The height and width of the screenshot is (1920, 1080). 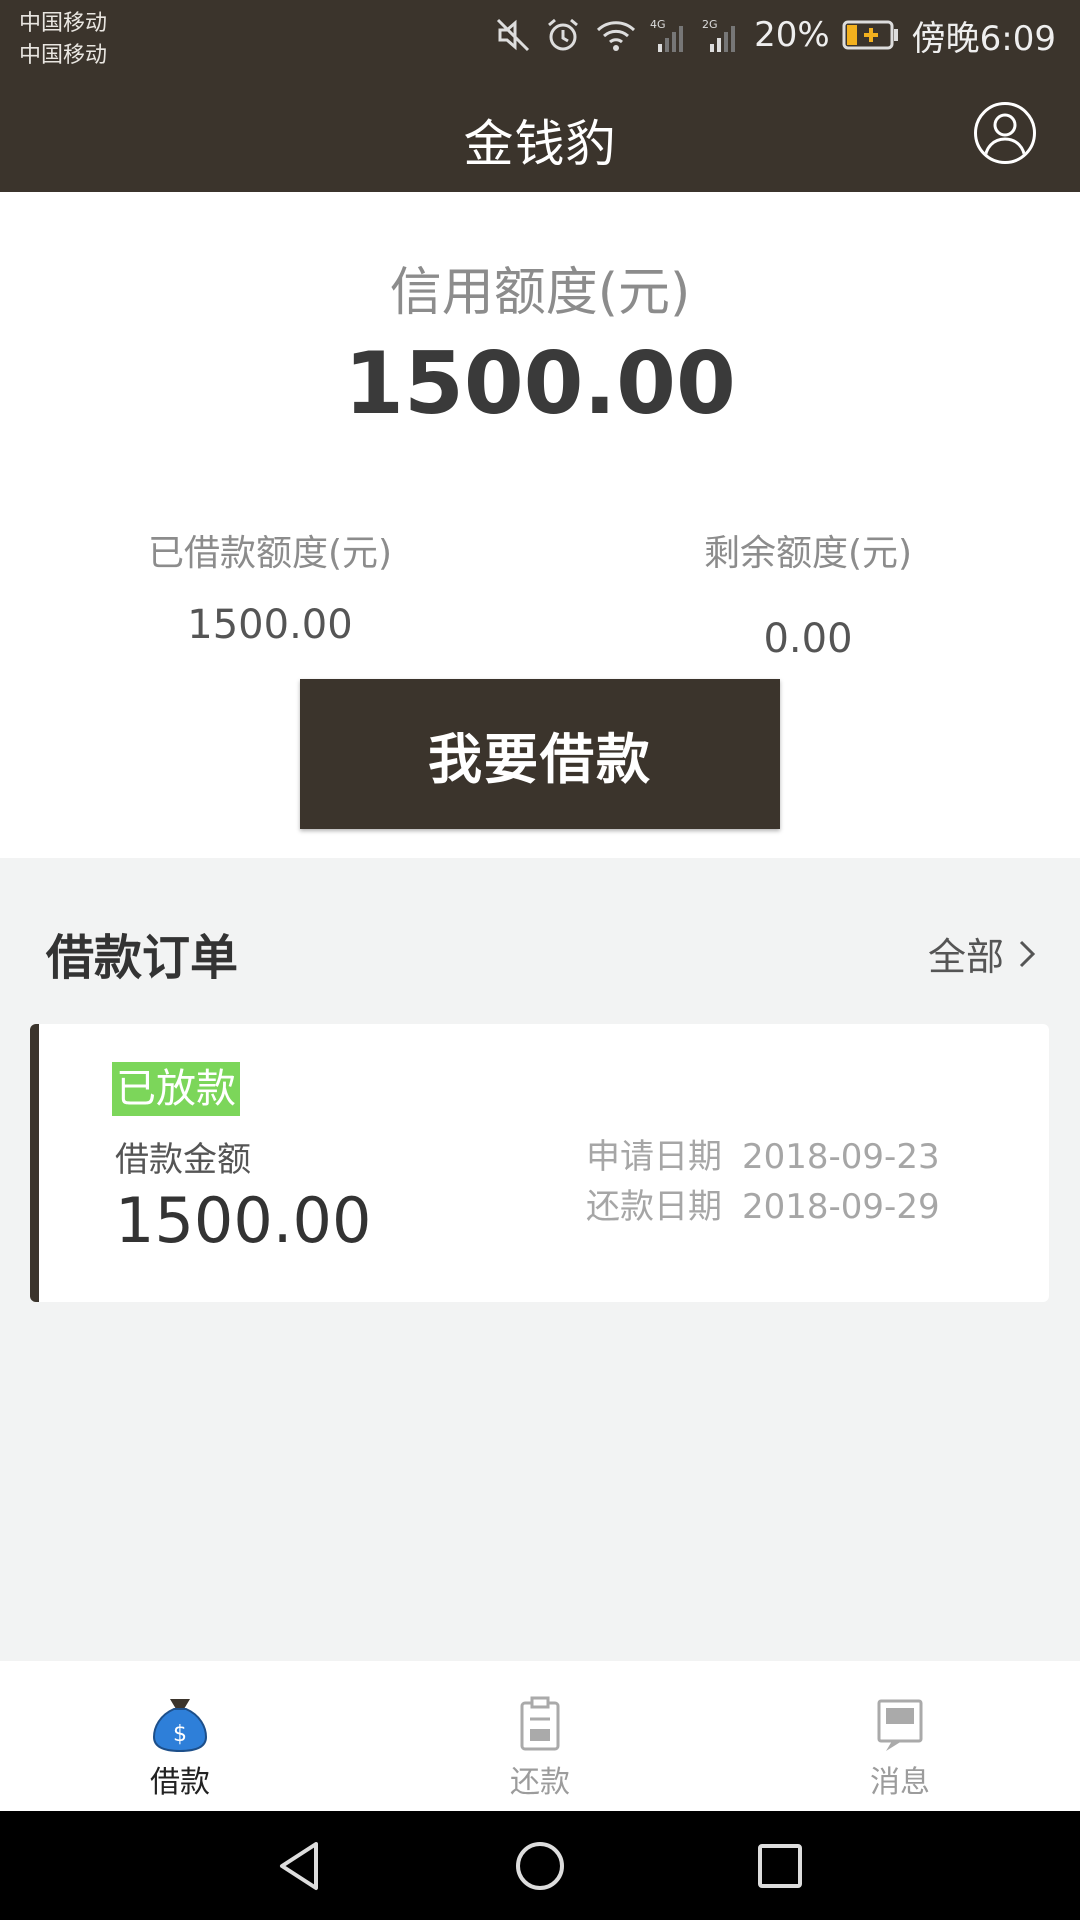 What do you see at coordinates (841, 1157) in the screenshot?
I see `apply-date-value: 2018-09-23` at bounding box center [841, 1157].